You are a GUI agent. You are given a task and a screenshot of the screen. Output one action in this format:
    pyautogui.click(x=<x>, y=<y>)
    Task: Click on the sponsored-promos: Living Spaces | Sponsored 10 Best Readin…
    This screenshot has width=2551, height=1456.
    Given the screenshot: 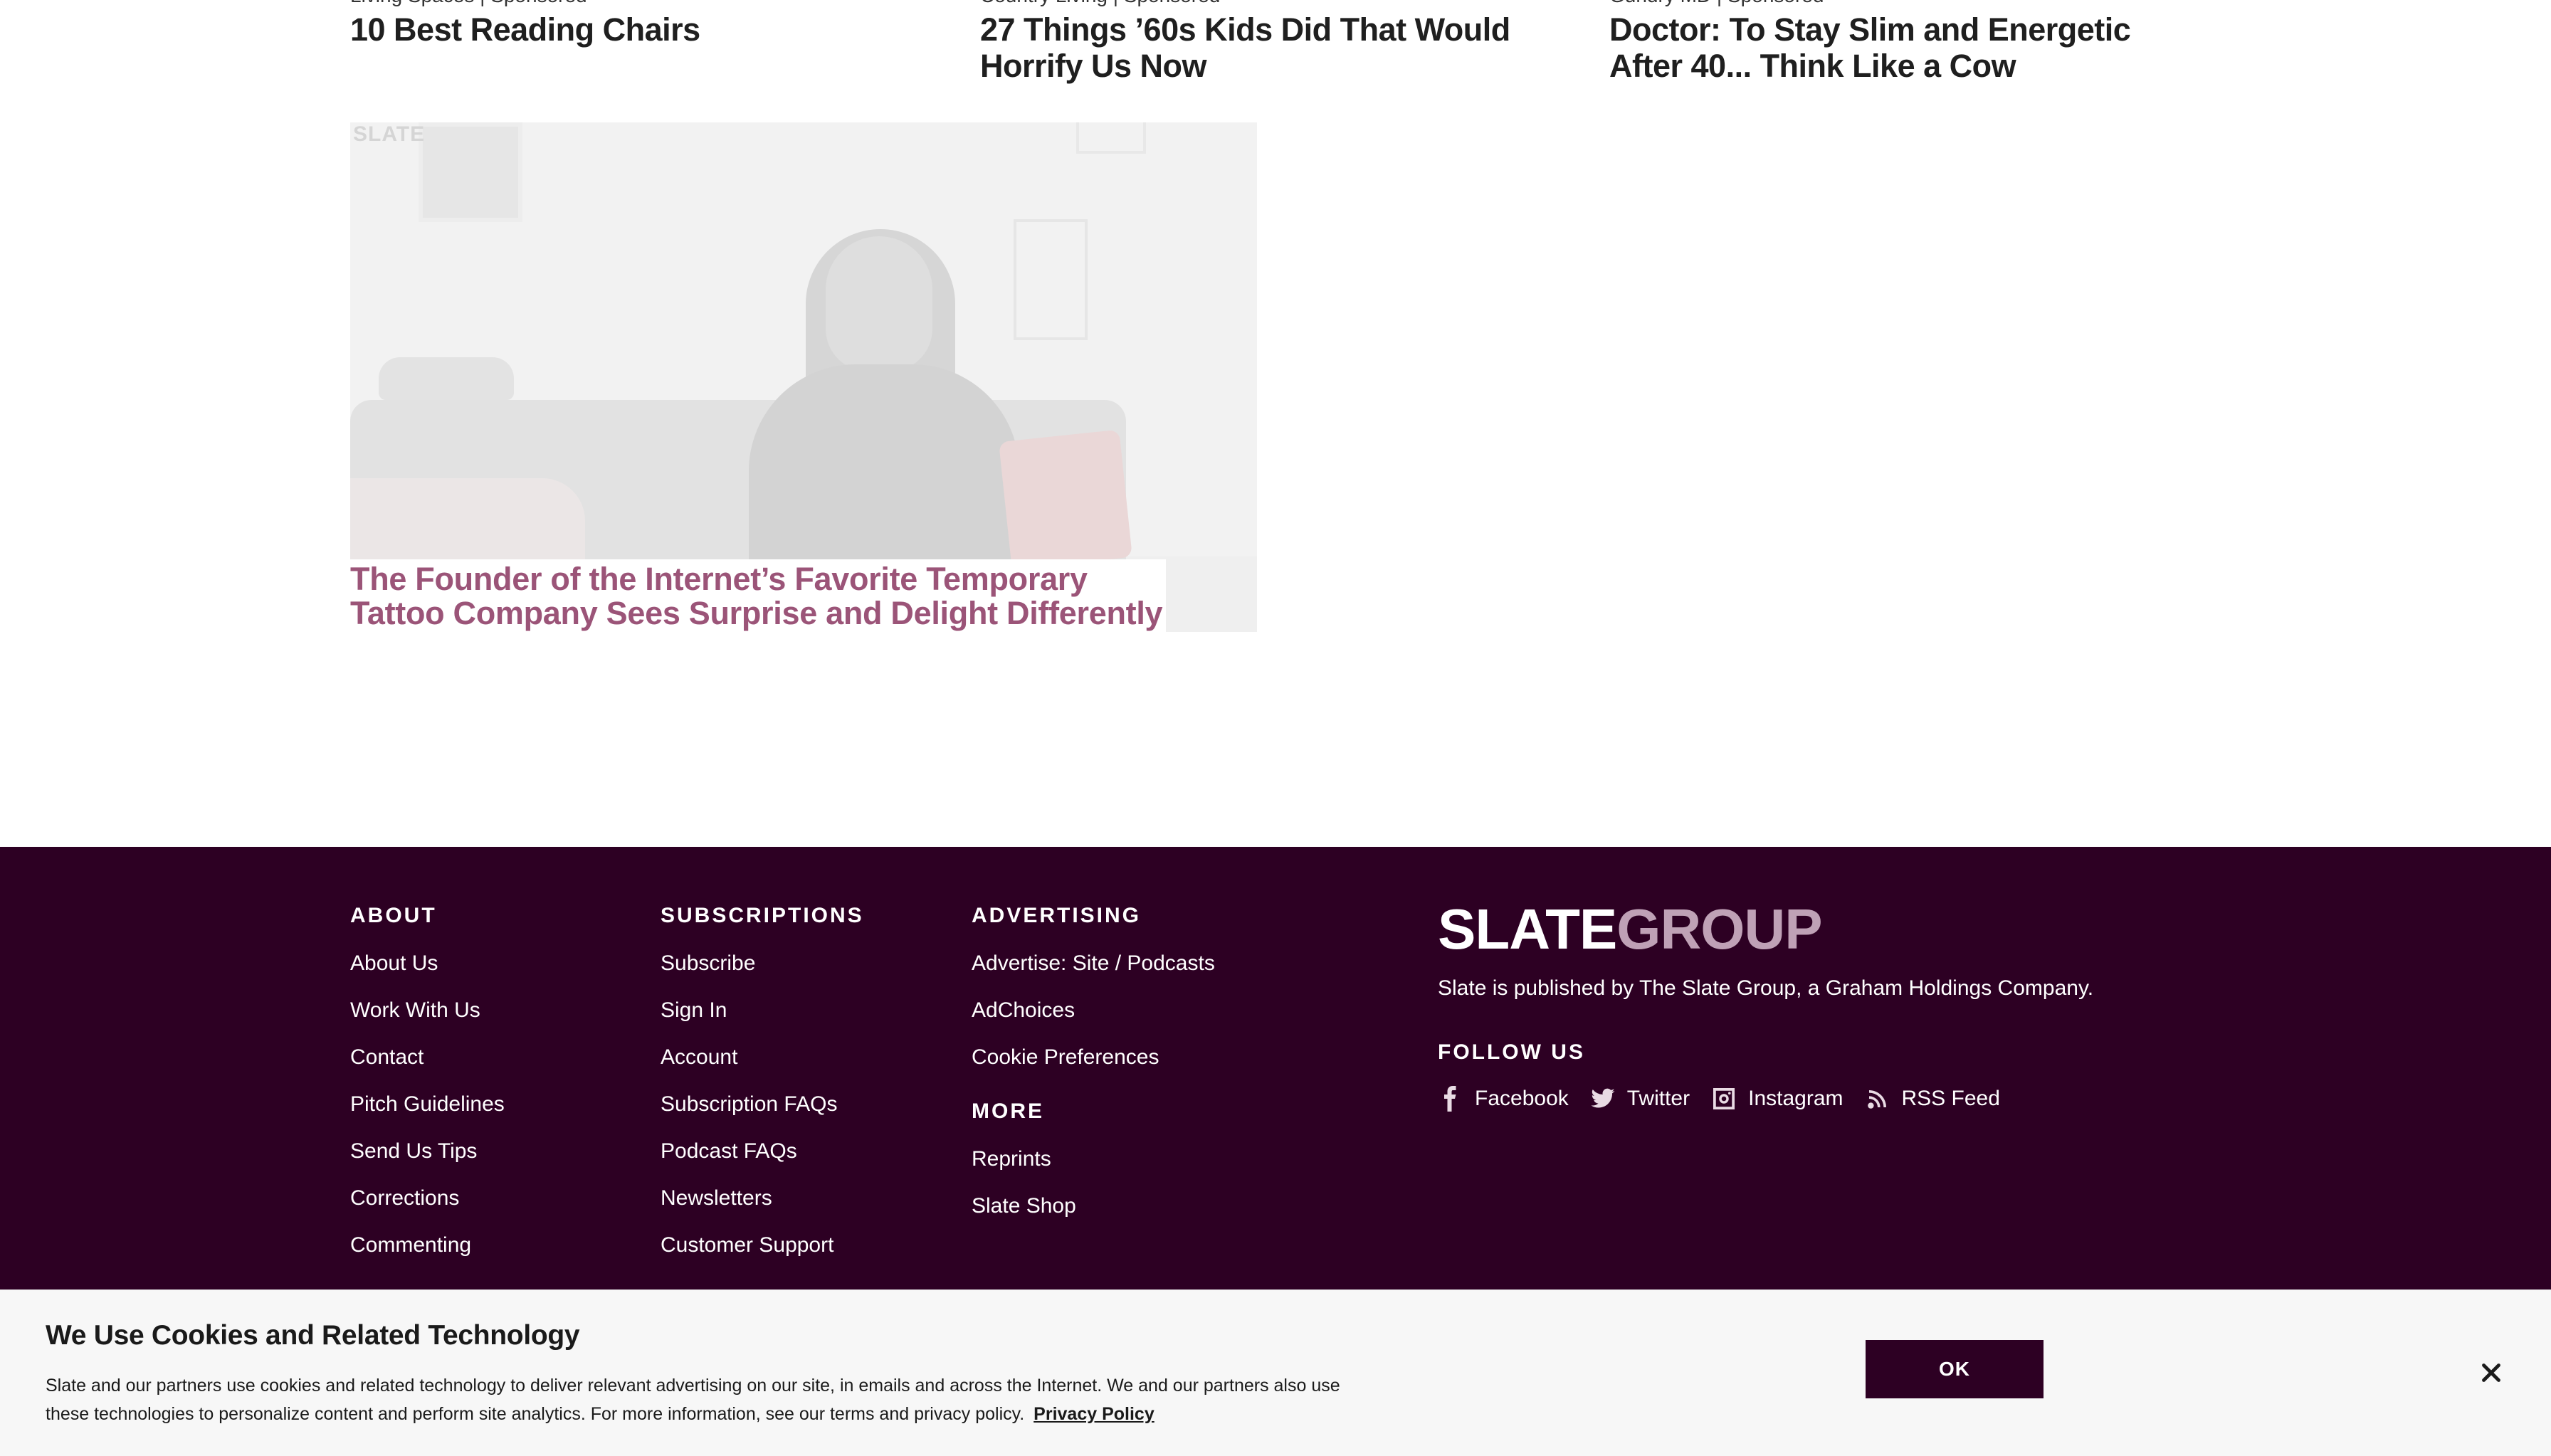 What is the action you would take?
    pyautogui.click(x=1275, y=53)
    